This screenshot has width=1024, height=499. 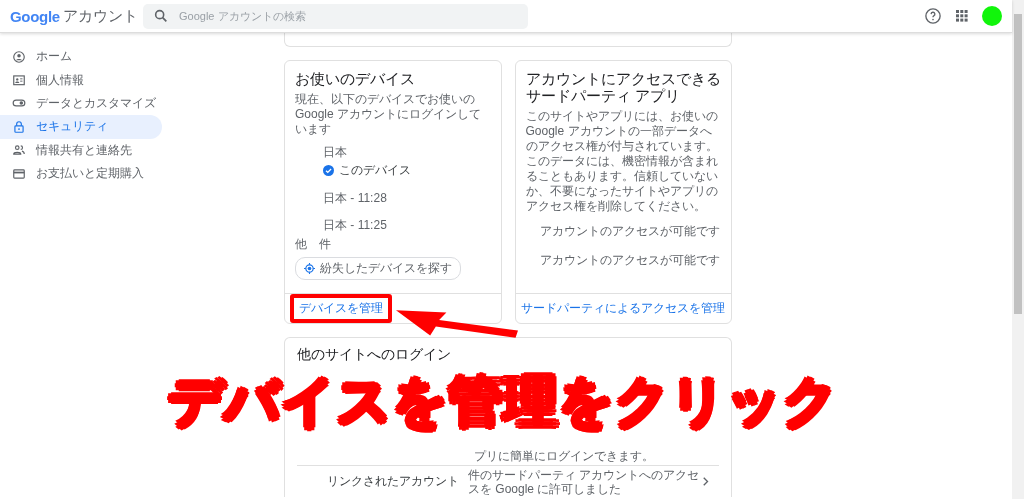 I want to click on device-name: 日本 - 11:25, so click(x=355, y=225).